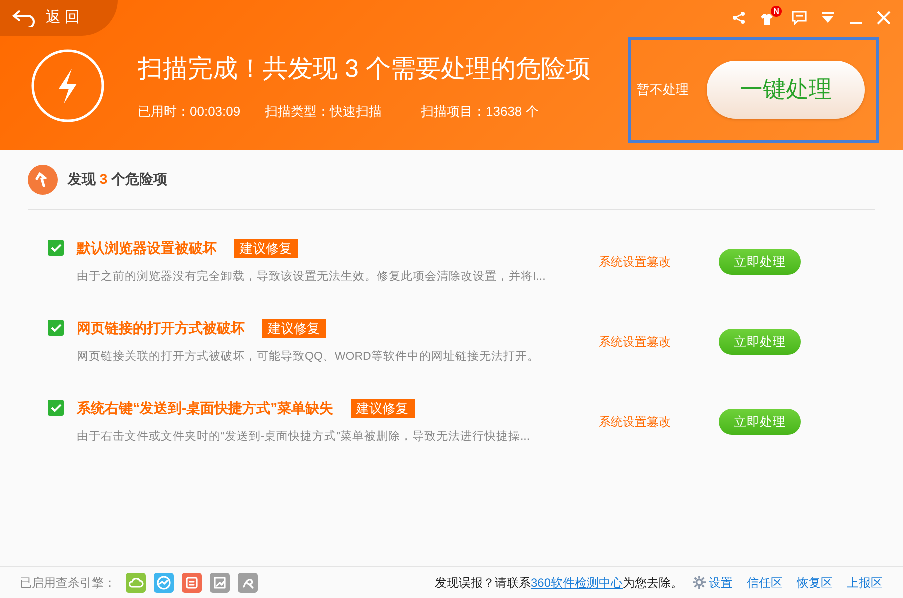  I want to click on scan-stat: 扫描类型：快速扫描, so click(324, 112).